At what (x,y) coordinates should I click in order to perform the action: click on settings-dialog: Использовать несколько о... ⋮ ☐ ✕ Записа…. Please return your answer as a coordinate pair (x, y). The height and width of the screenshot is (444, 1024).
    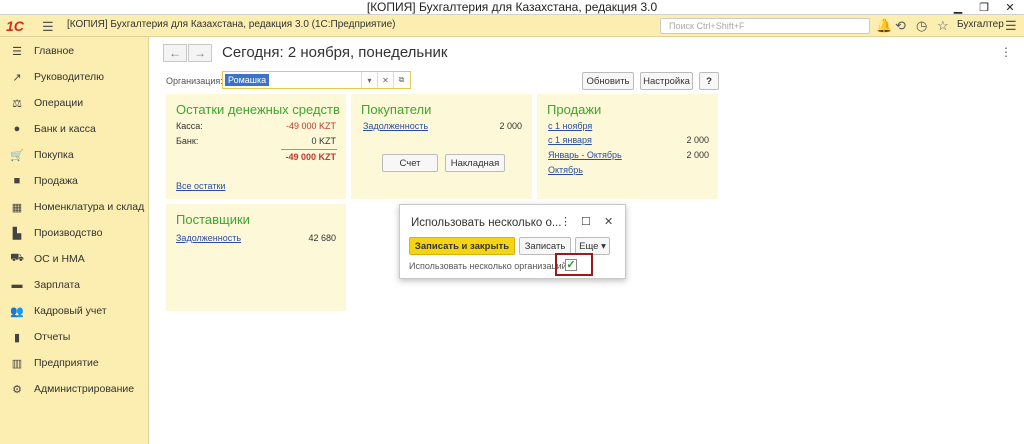
    Looking at the image, I should click on (512, 241).